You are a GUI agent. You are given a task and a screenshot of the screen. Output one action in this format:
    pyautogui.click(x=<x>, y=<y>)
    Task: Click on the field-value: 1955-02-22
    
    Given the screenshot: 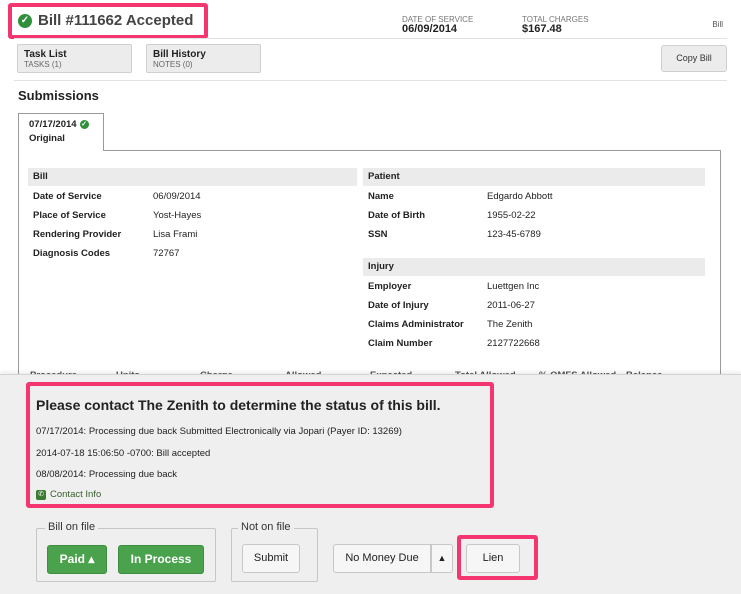 What is the action you would take?
    pyautogui.click(x=511, y=215)
    